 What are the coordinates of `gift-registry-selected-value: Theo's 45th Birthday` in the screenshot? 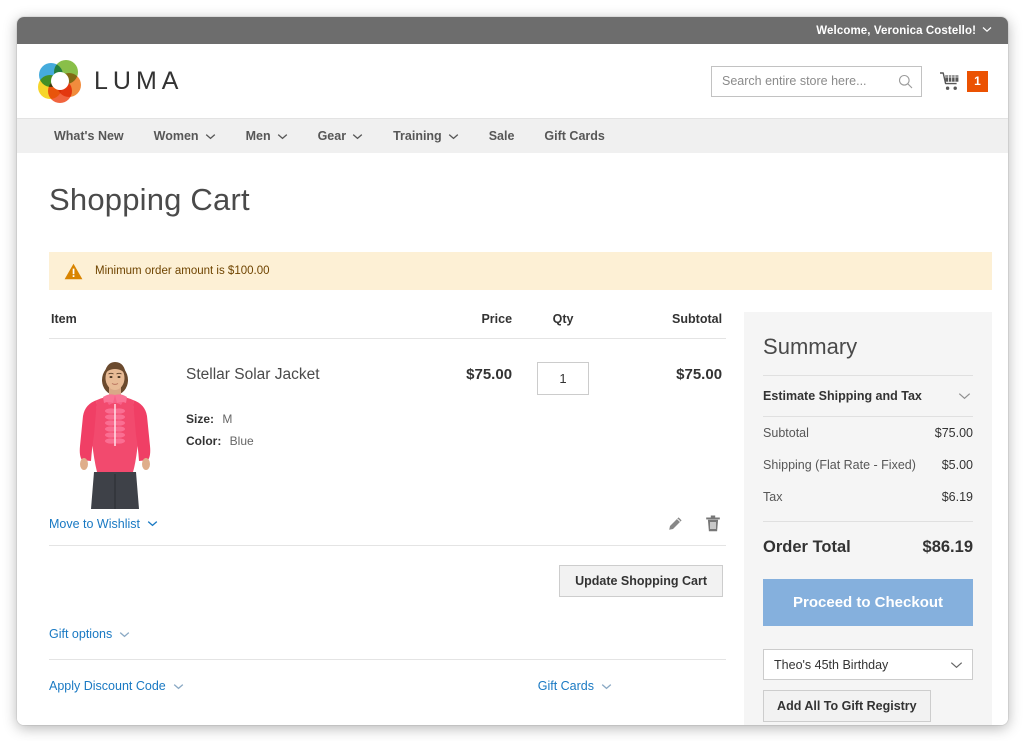 It's located at (831, 664).